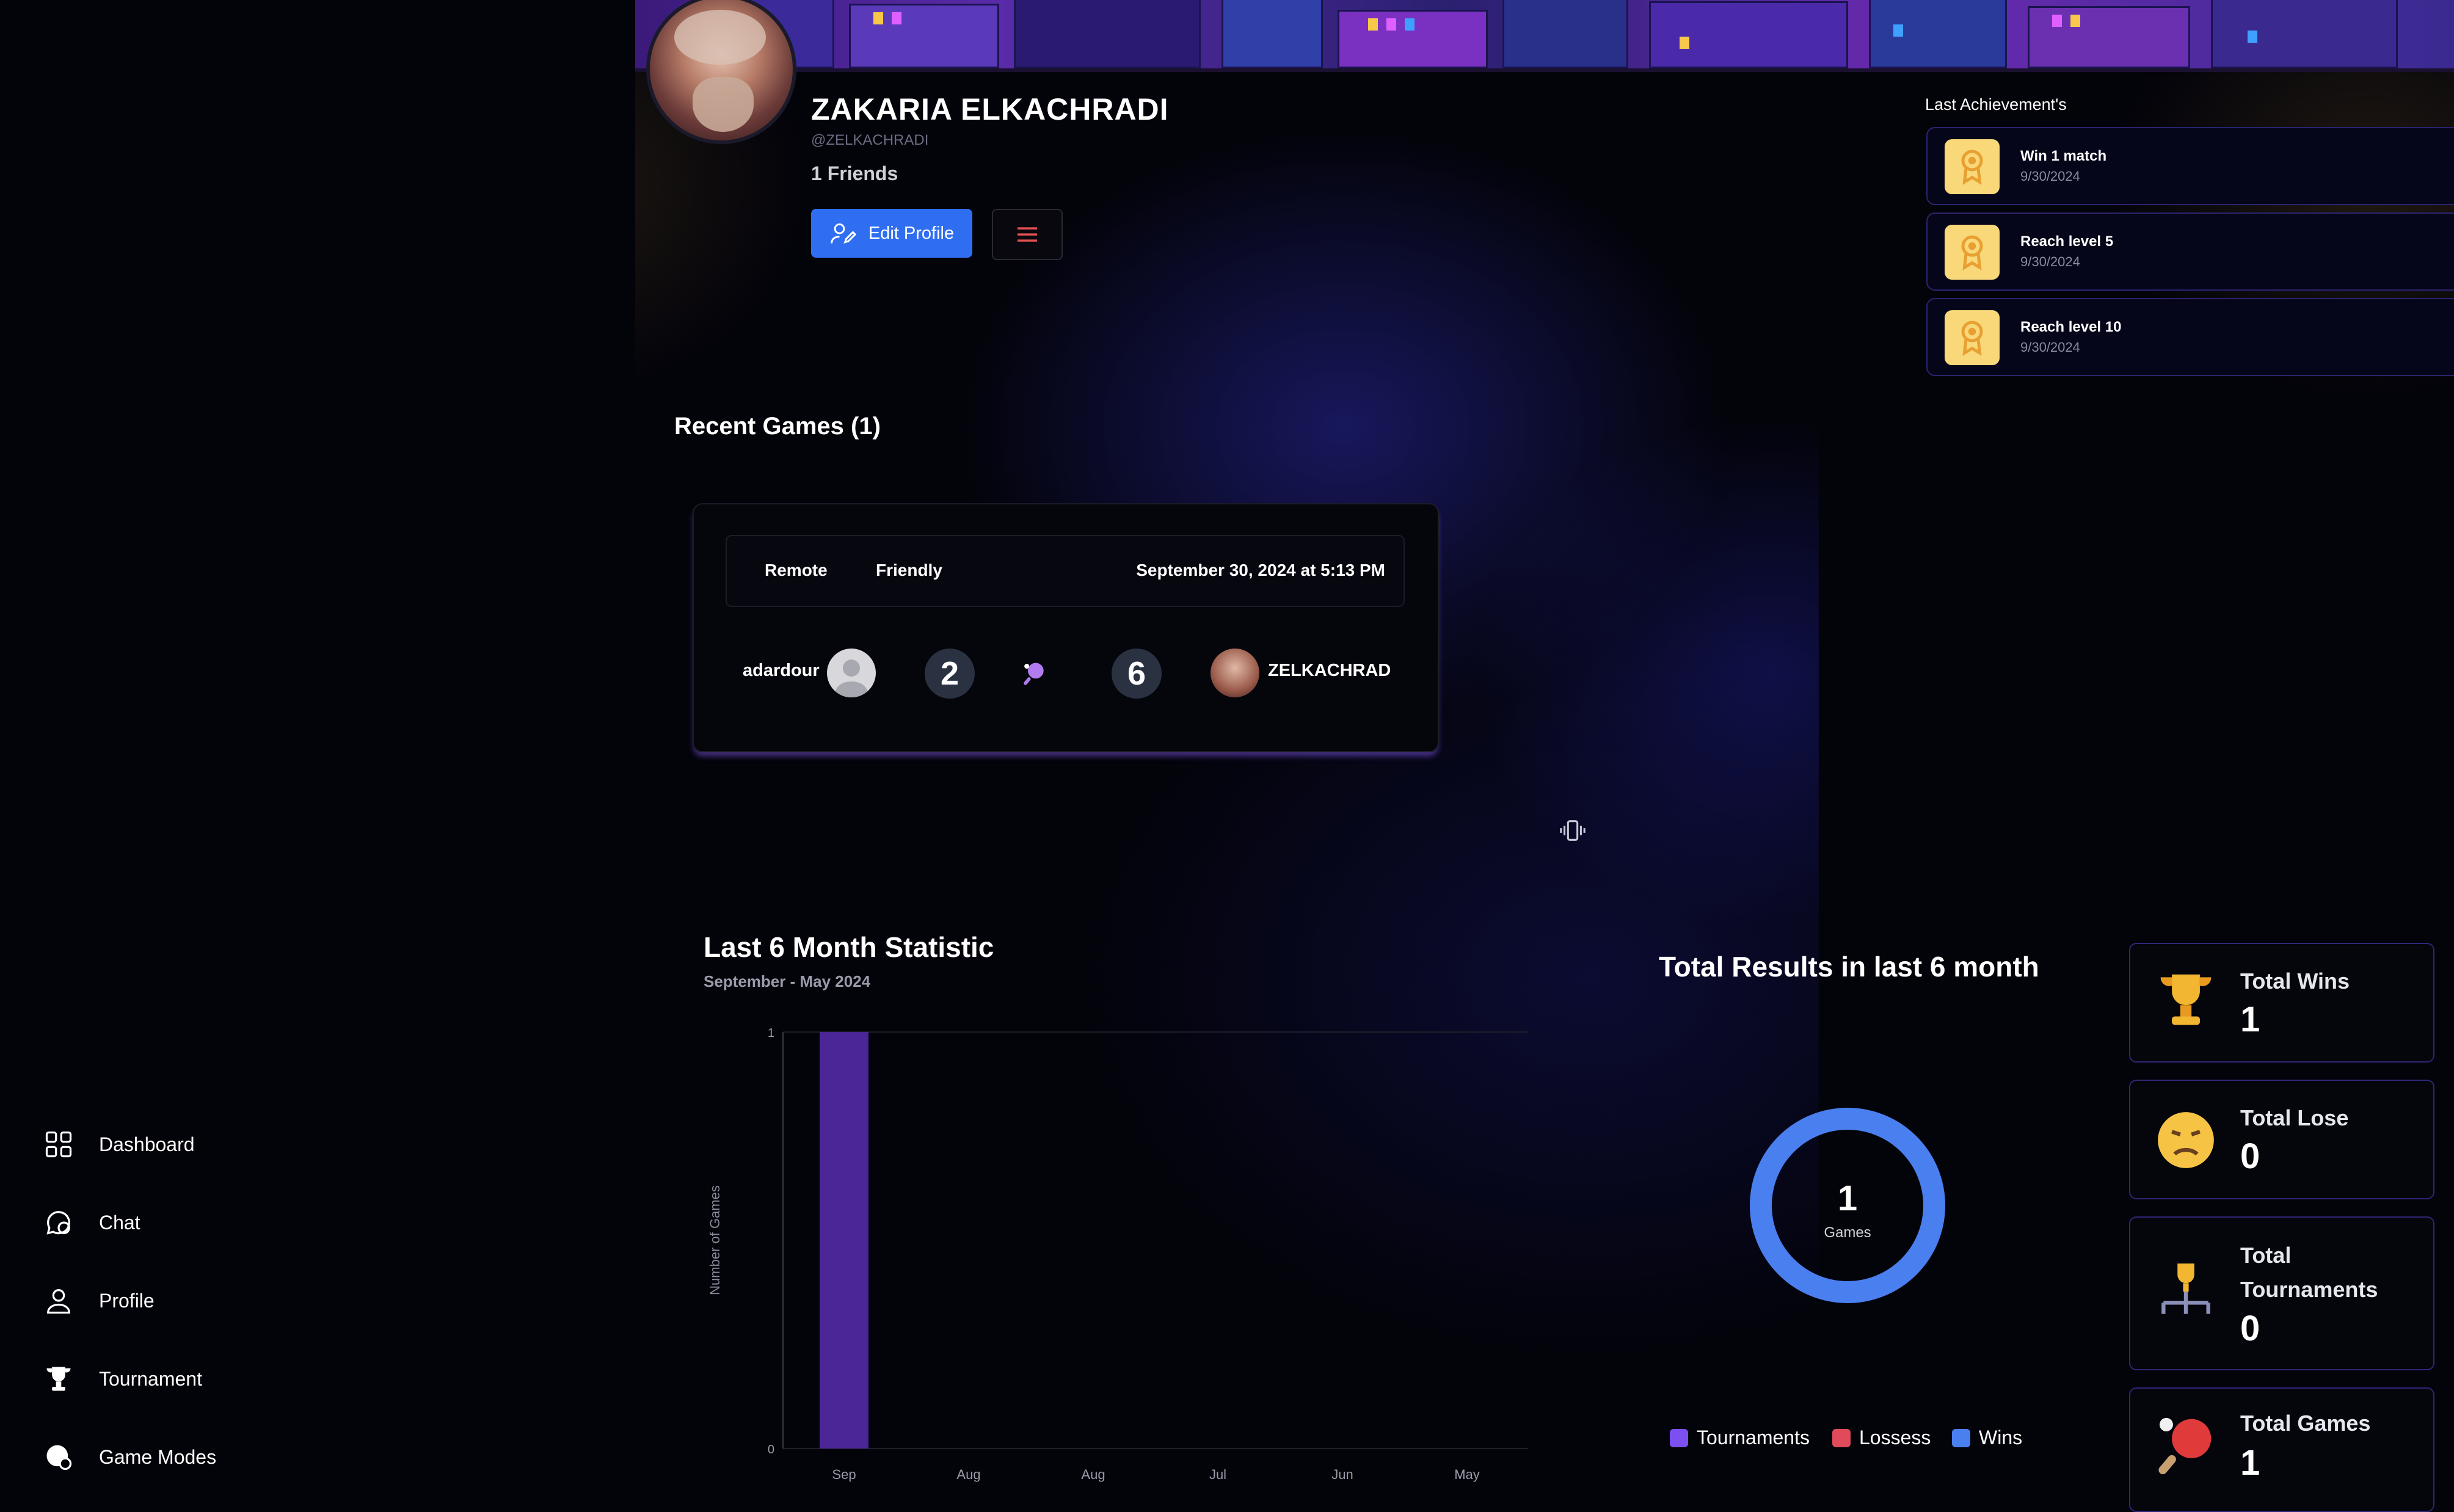  What do you see at coordinates (1467, 1475) in the screenshot?
I see `x-tick-label: May` at bounding box center [1467, 1475].